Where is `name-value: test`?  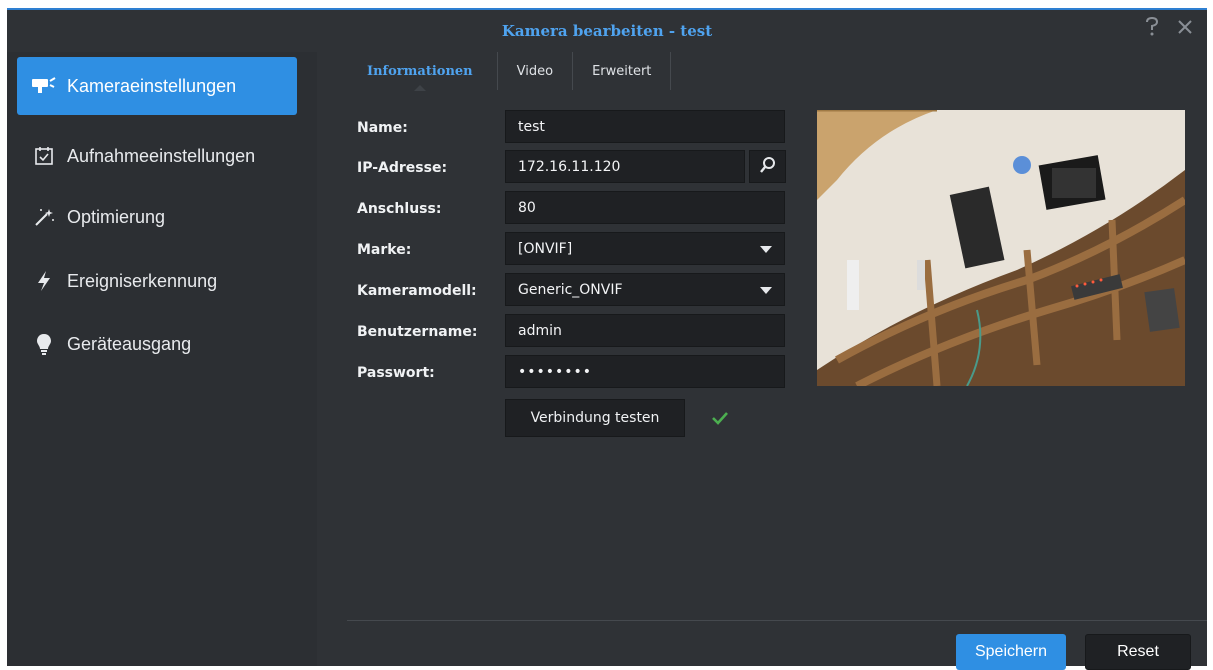 name-value: test is located at coordinates (531, 126).